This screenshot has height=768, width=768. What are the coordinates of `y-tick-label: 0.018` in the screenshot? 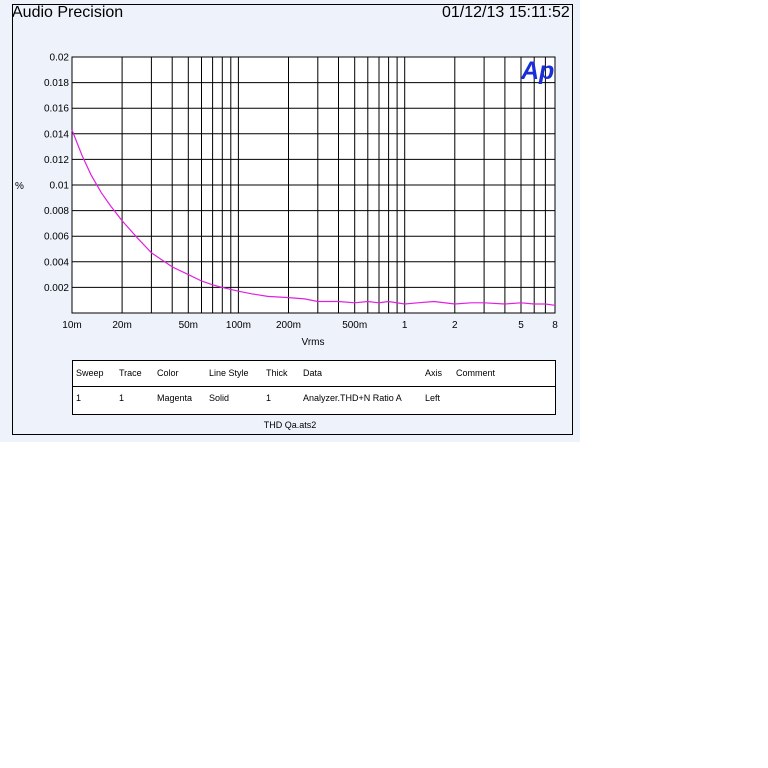 It's located at (56, 83).